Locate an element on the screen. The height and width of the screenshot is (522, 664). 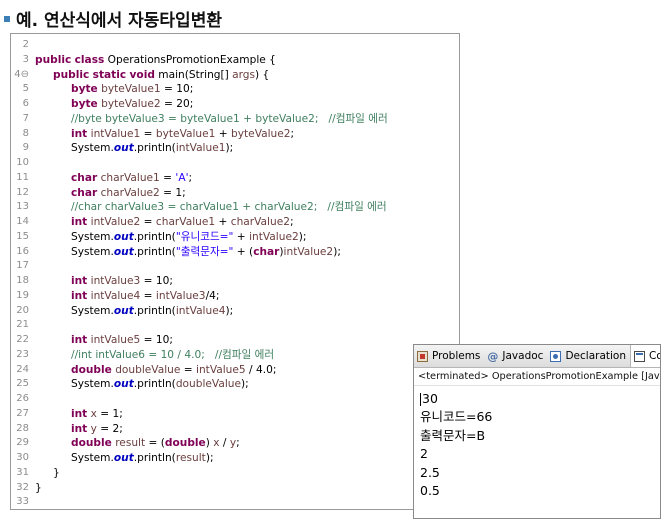
line-number: 6 is located at coordinates (25, 103).